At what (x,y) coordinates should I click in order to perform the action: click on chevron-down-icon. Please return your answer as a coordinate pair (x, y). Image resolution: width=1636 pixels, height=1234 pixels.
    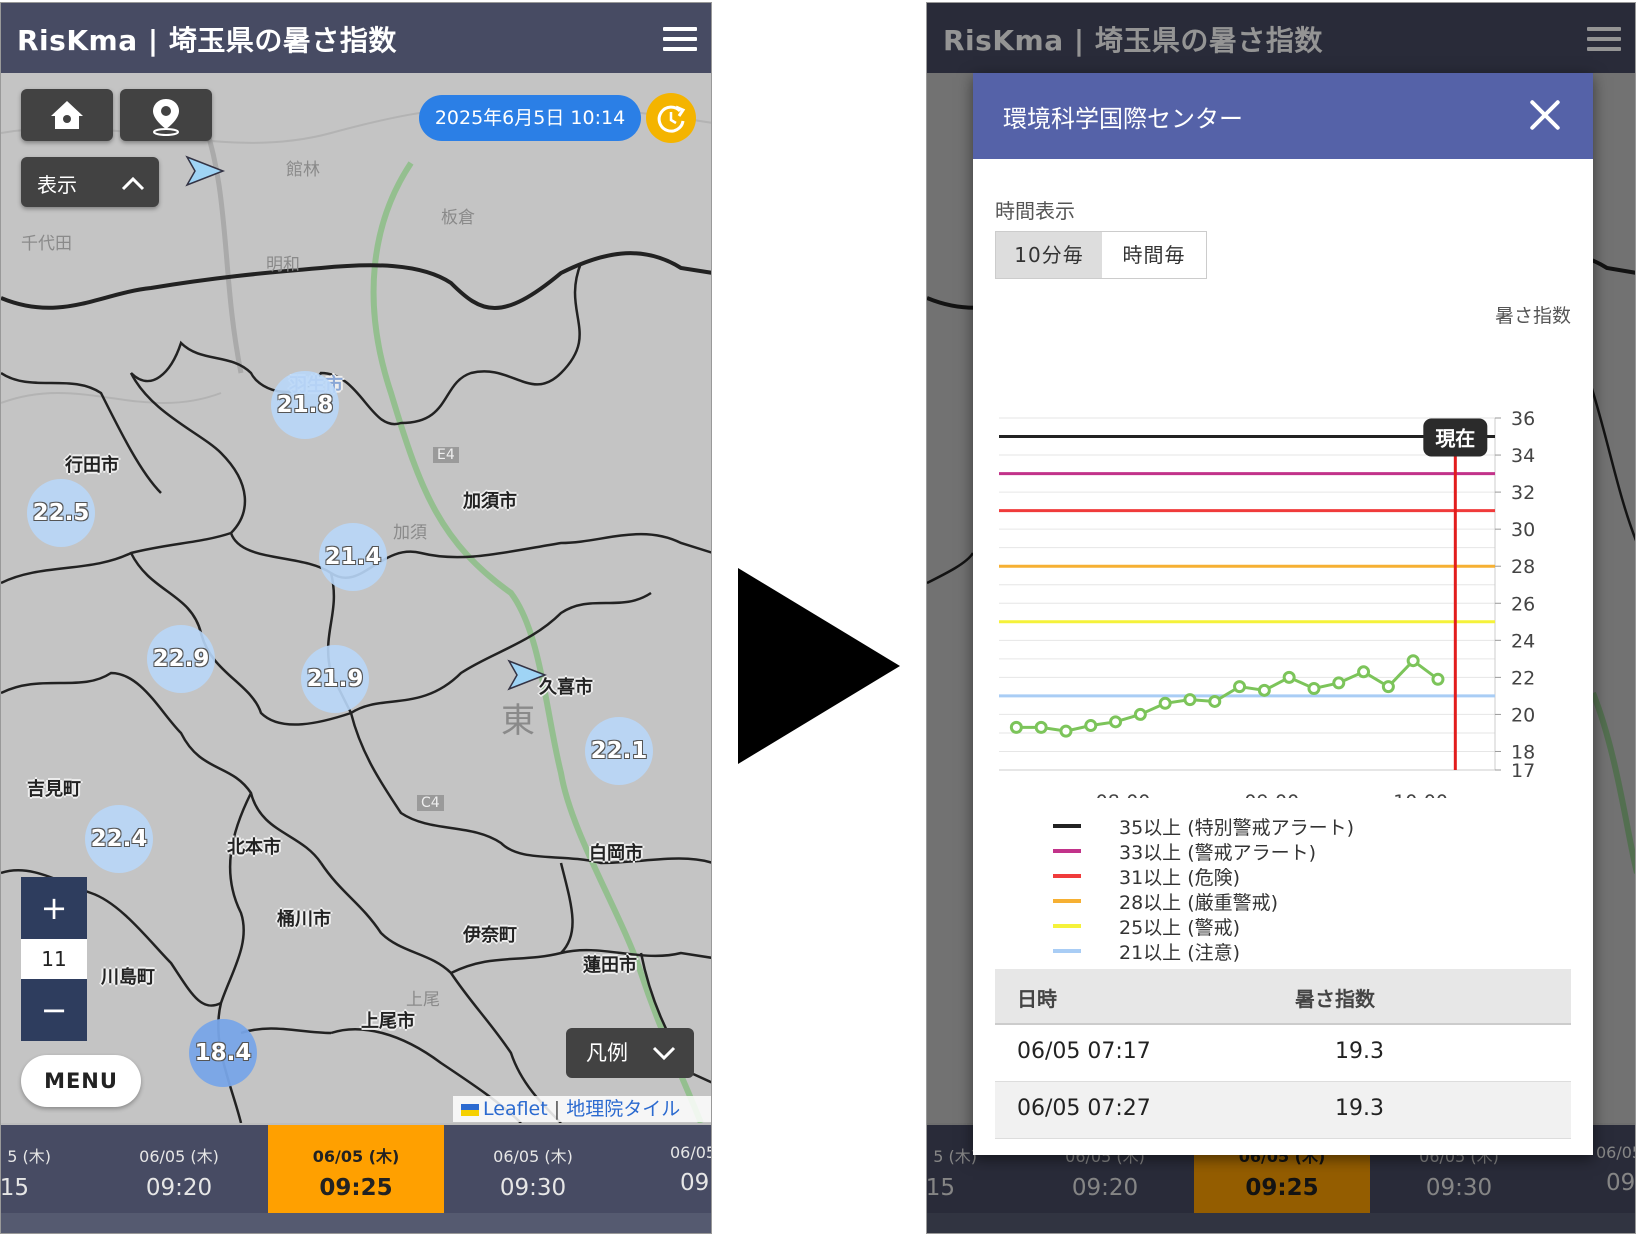
    Looking at the image, I should click on (664, 1053).